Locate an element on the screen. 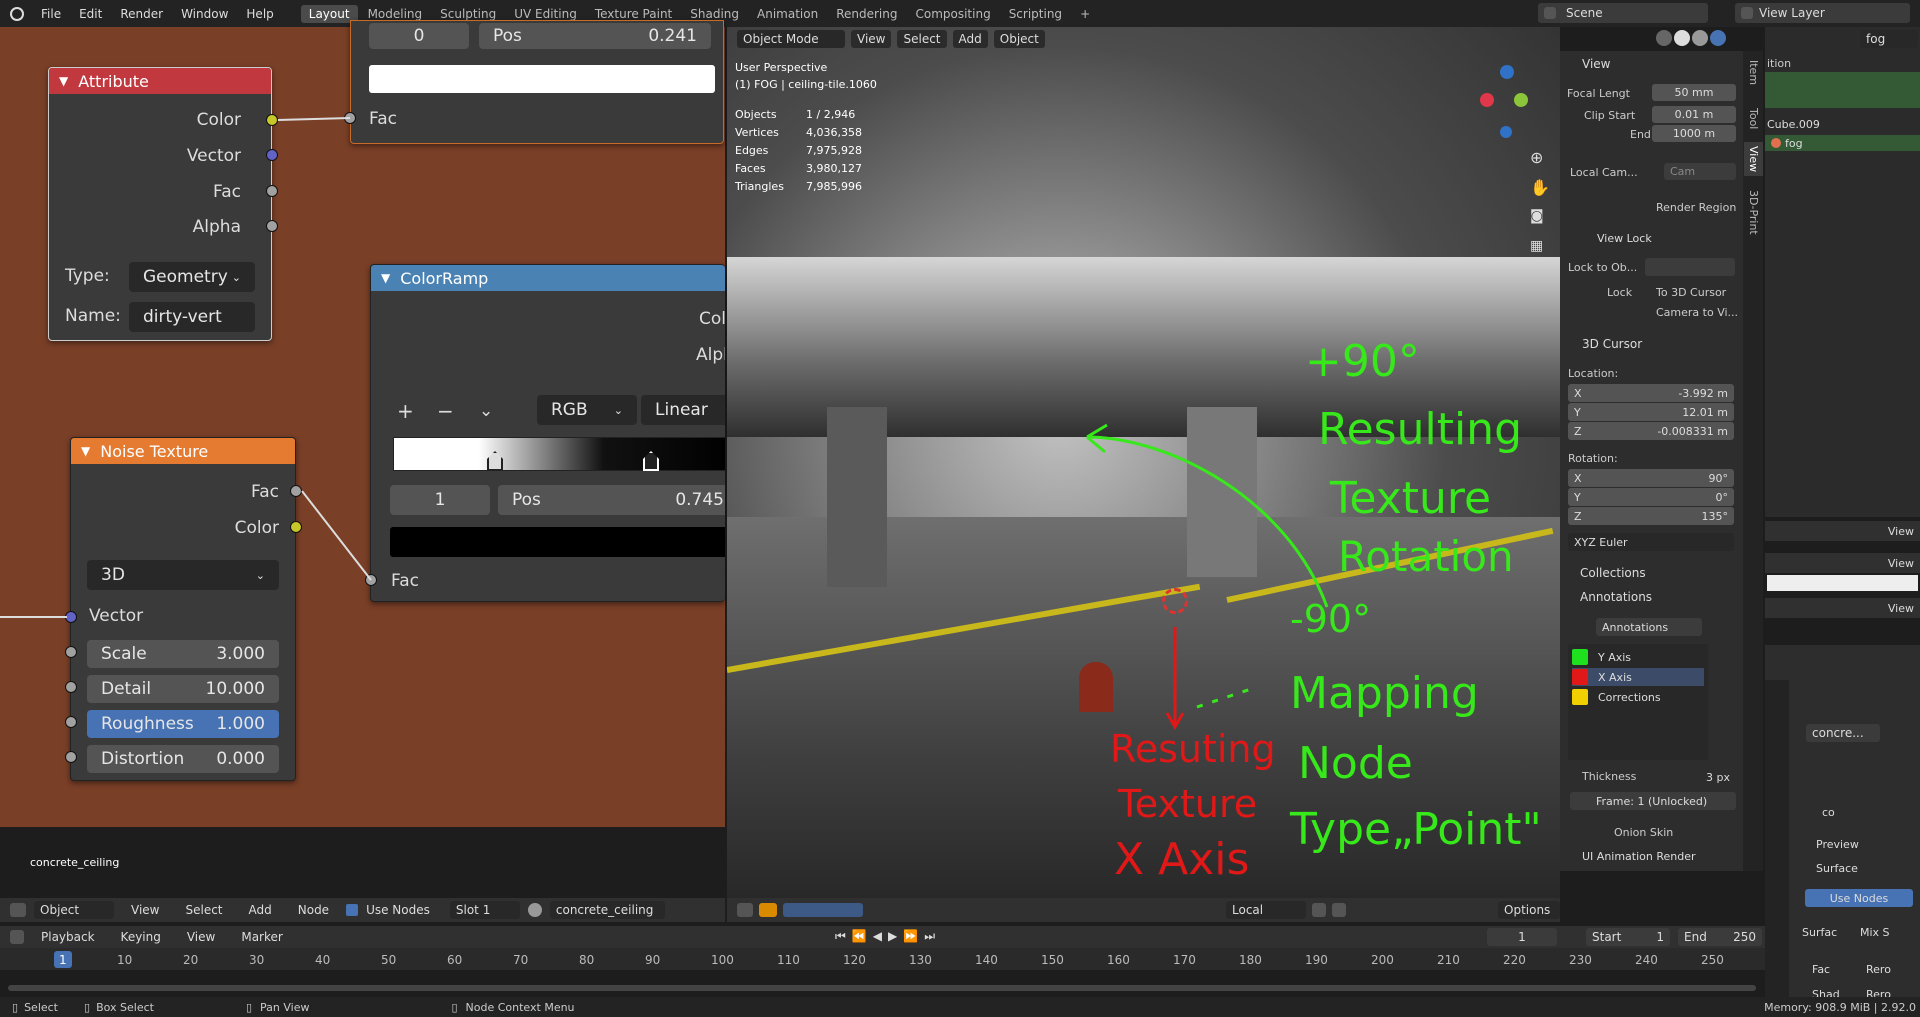  tab-rendering: Rendering is located at coordinates (866, 14).